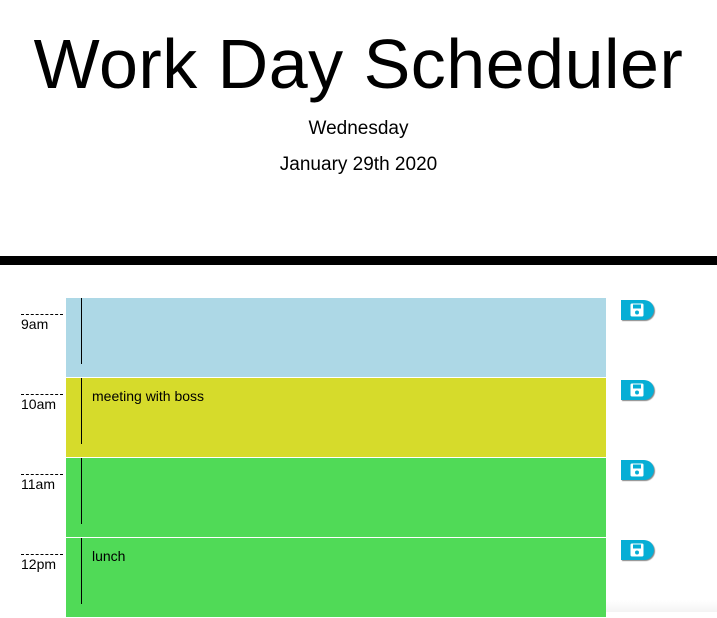 The width and height of the screenshot is (717, 618). I want to click on time-block-future, so click(336, 498).